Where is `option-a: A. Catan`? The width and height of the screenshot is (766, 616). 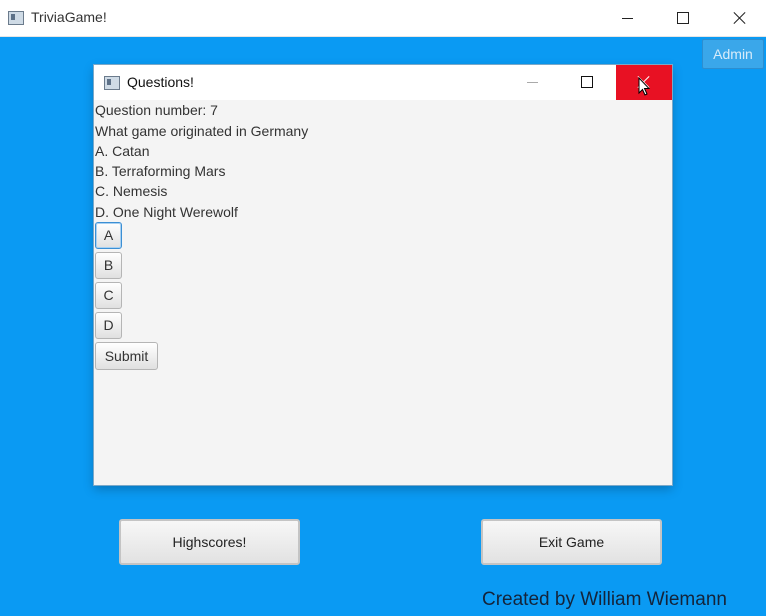
option-a: A. Catan is located at coordinates (122, 151).